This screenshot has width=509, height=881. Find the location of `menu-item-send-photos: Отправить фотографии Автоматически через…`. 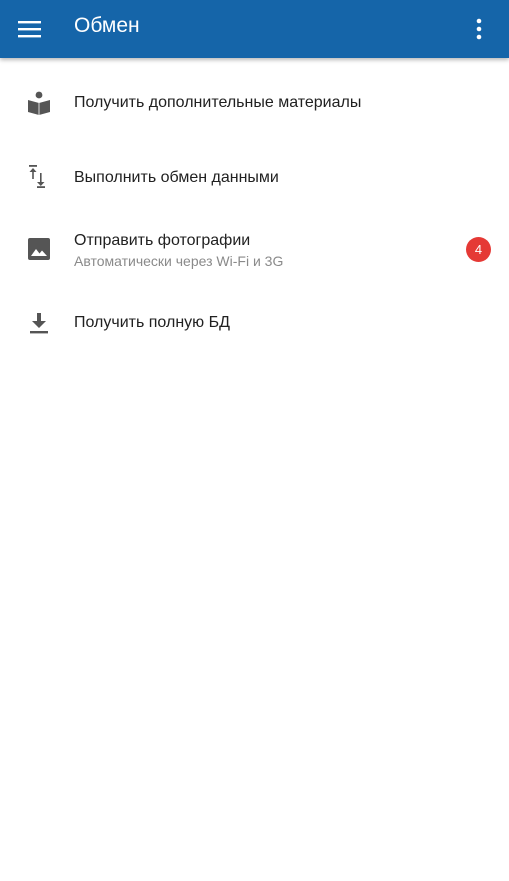

menu-item-send-photos: Отправить фотографии Автоматически через… is located at coordinates (254, 243).